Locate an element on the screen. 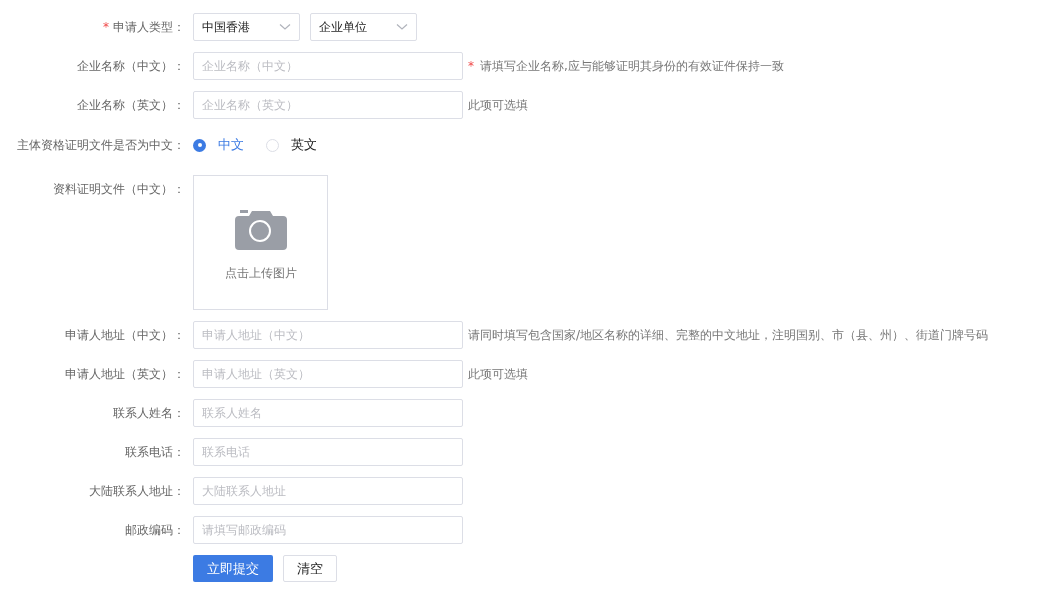 This screenshot has width=1047, height=597. text-input: 申请人地址（英文） is located at coordinates (328, 374).